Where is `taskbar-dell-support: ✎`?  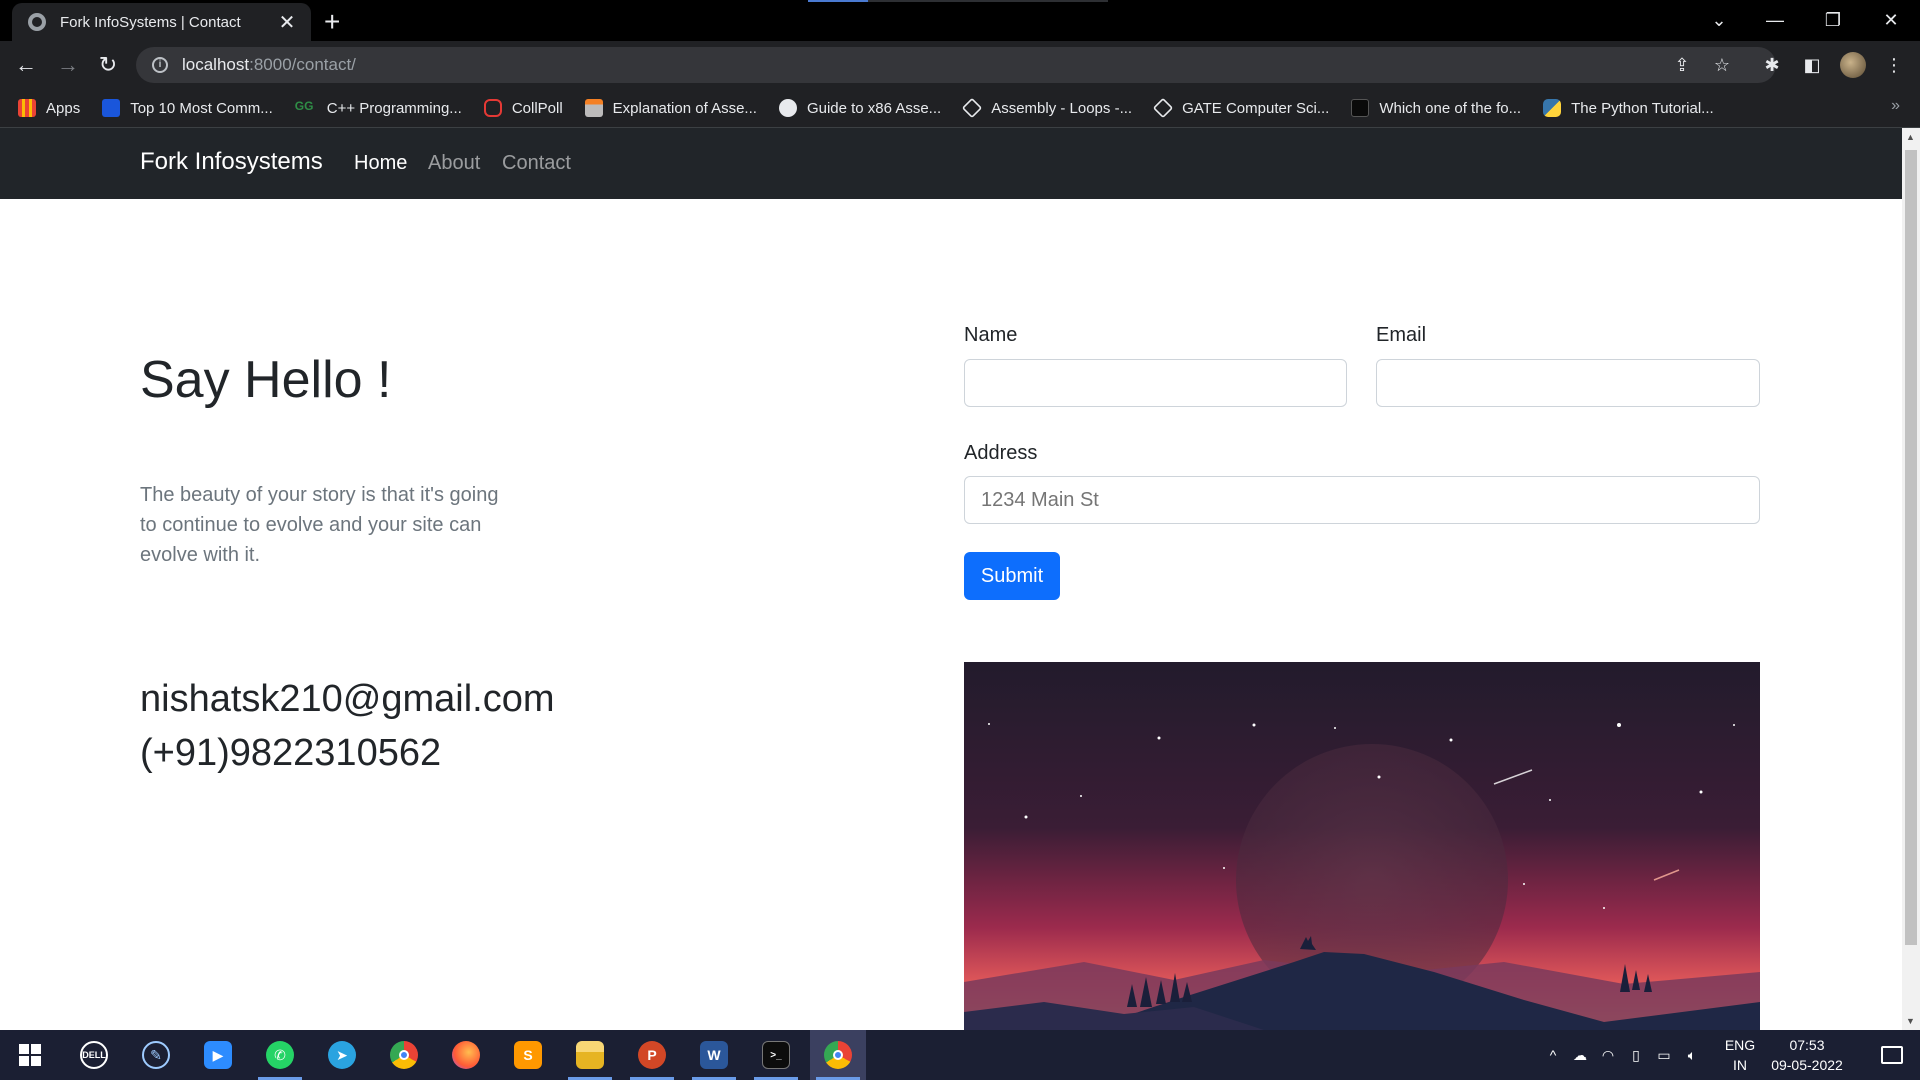
taskbar-dell-support: ✎ is located at coordinates (156, 1055).